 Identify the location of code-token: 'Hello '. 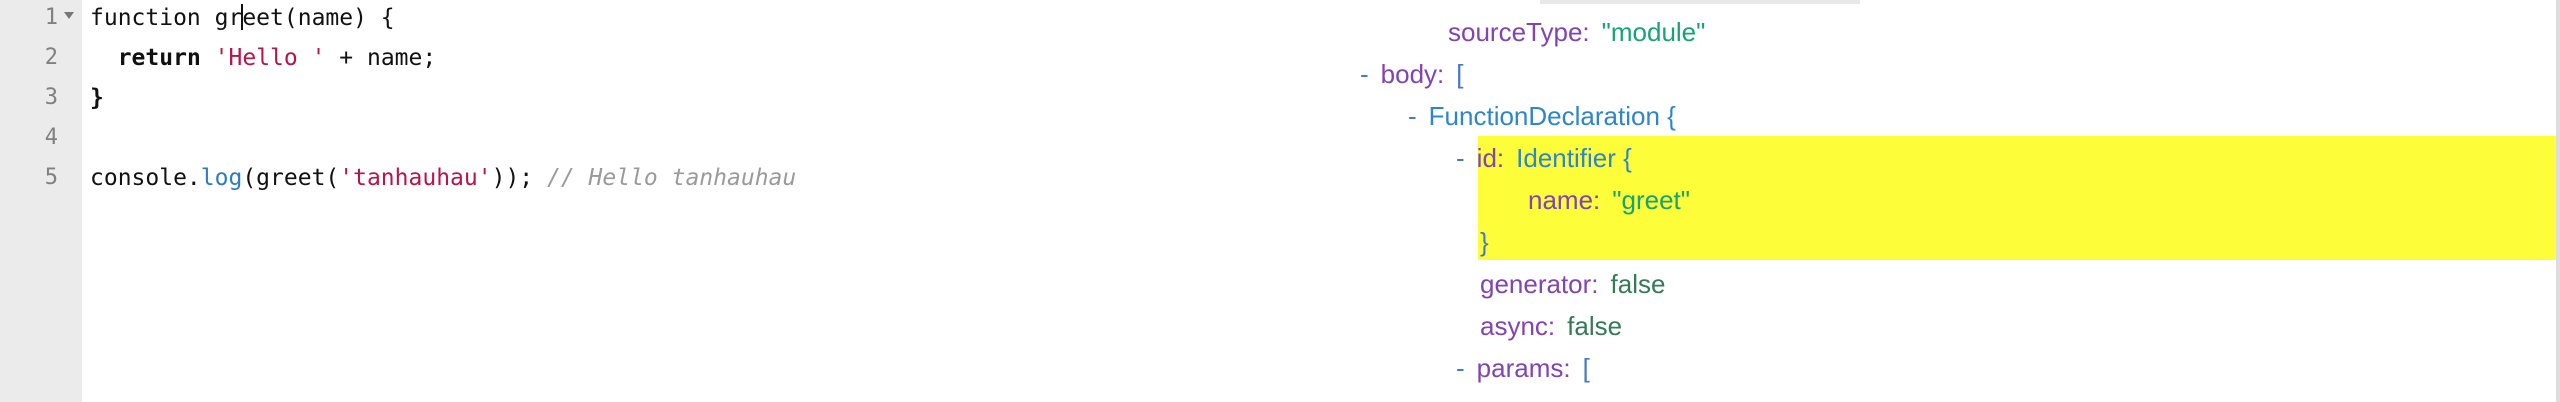
(270, 58).